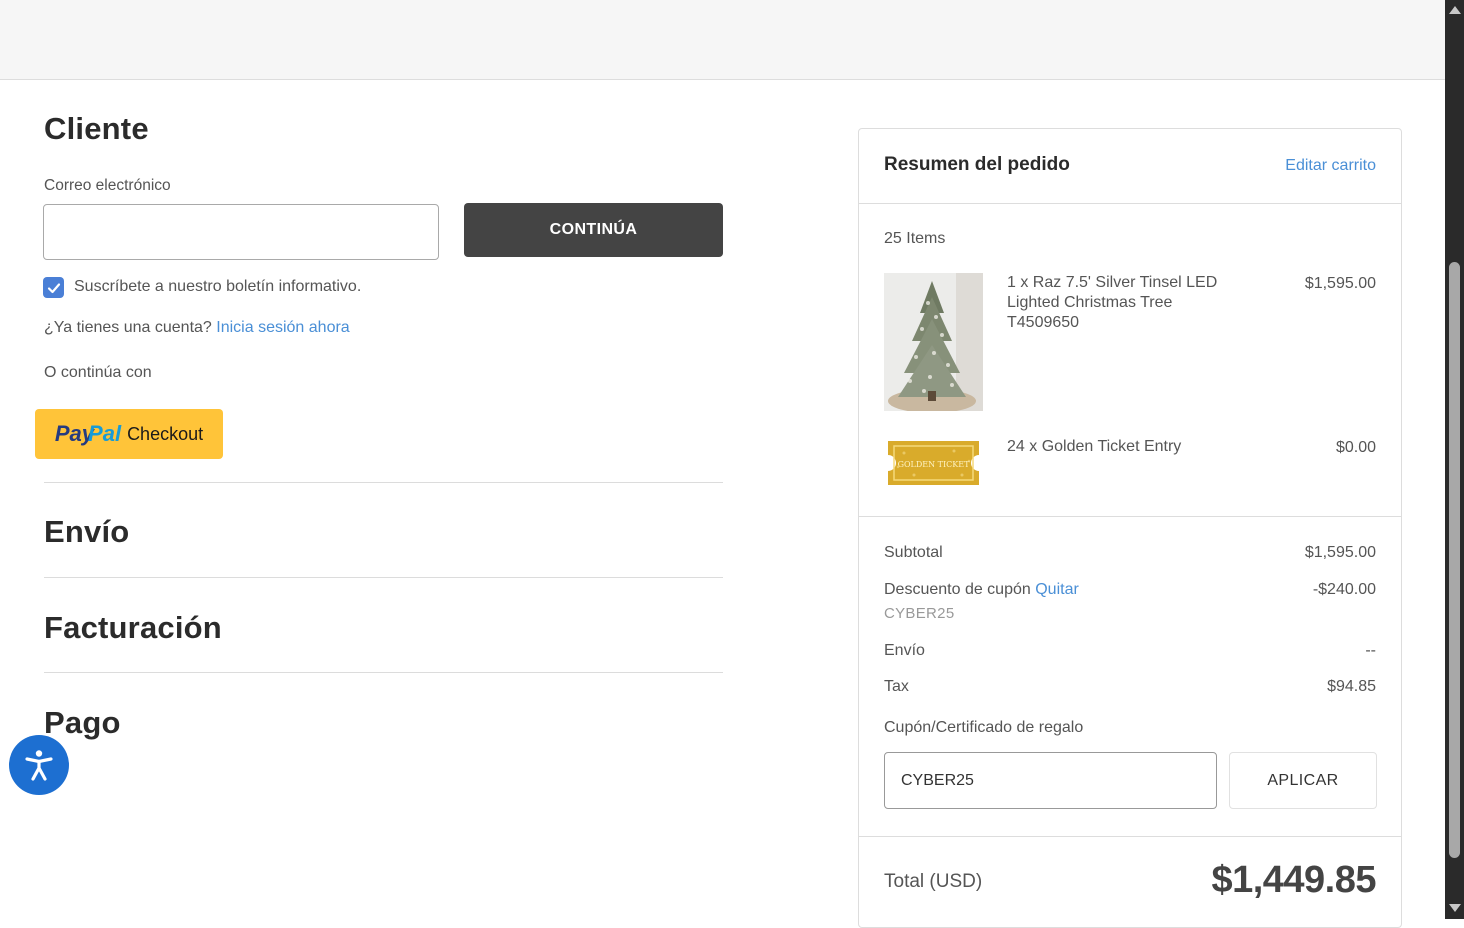 The height and width of the screenshot is (928, 1464). I want to click on golden-ticket-text: GOLDEN TICKET, so click(934, 464).